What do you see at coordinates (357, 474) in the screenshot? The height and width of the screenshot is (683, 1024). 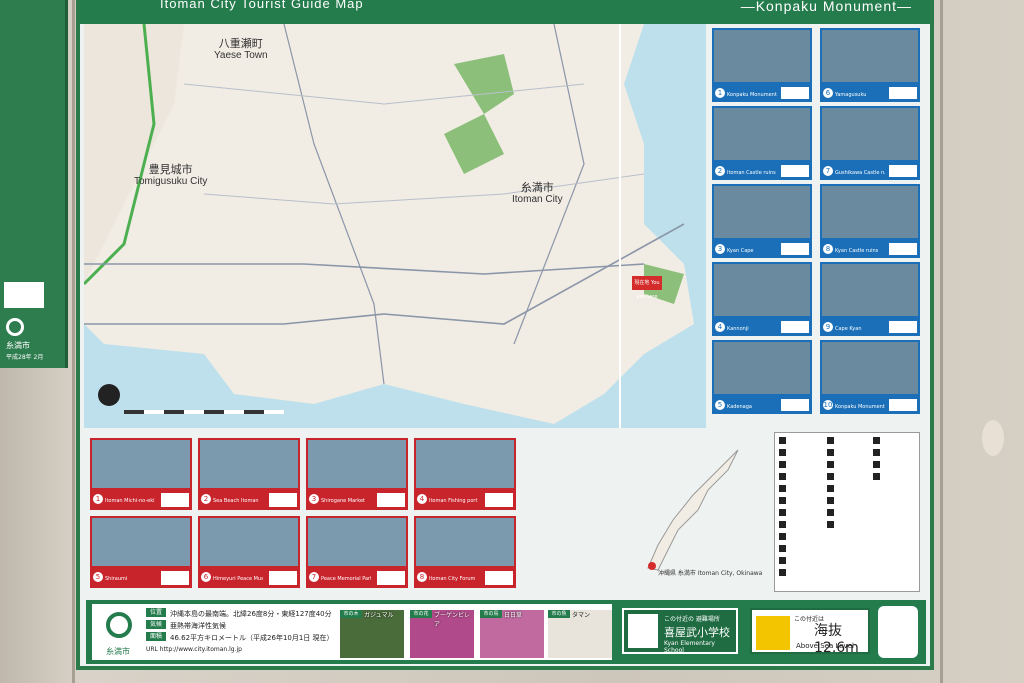 I see `photo-card: 3 Shirogane Market` at bounding box center [357, 474].